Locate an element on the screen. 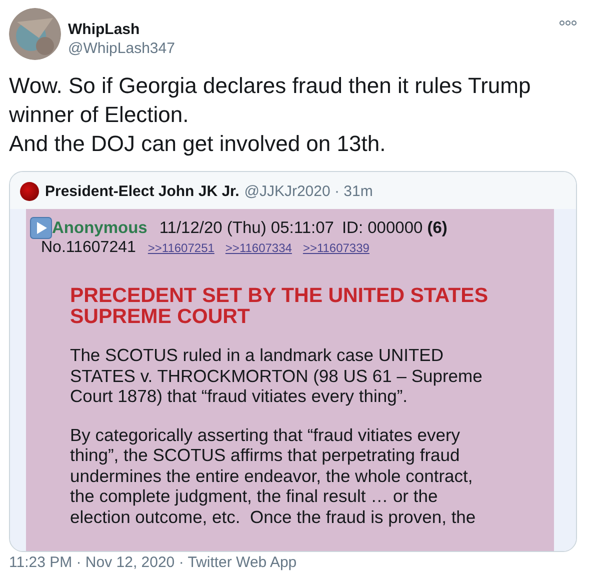 Image resolution: width=589 pixels, height=574 pixels. post-heading: PRECEDENT SET BY THE UNITED STATES SUPREME COURT is located at coordinates (279, 305).